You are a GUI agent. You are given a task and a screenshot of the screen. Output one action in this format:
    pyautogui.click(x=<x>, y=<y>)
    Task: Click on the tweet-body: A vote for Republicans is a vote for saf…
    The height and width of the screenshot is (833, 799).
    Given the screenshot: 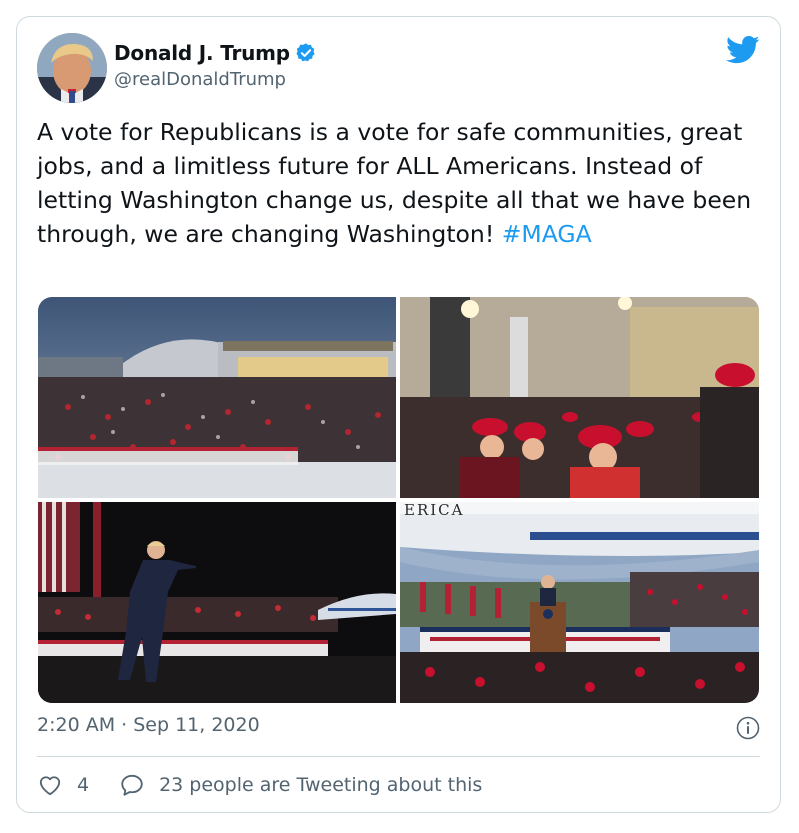 What is the action you would take?
    pyautogui.click(x=398, y=183)
    